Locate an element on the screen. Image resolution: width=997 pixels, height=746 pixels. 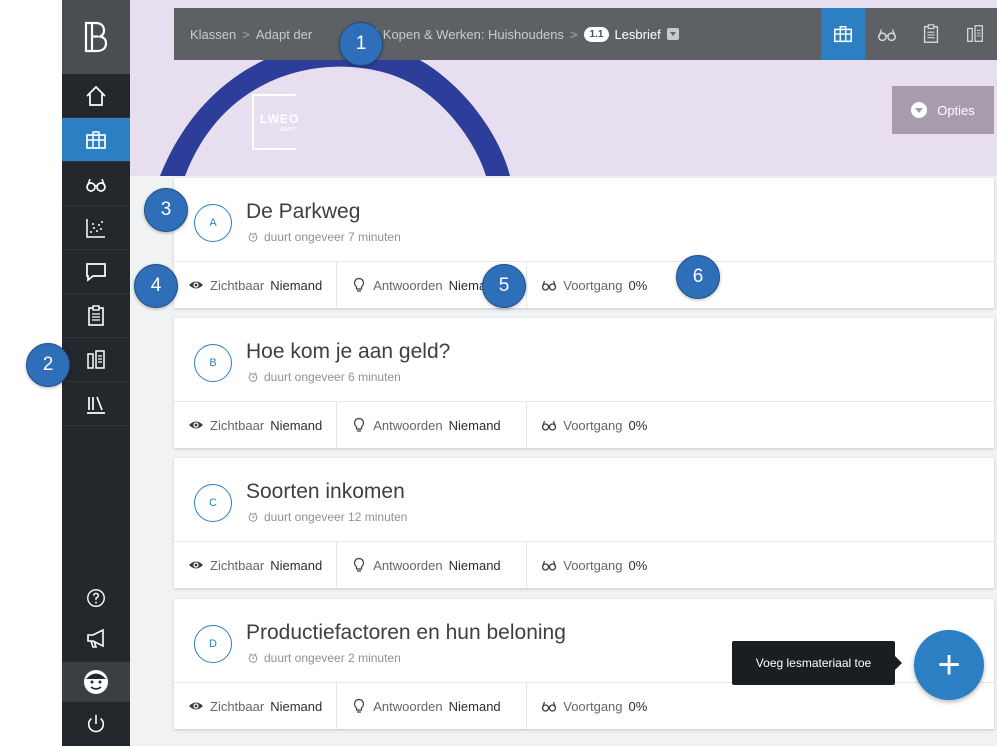
toolbar-tasks-button is located at coordinates (931, 34).